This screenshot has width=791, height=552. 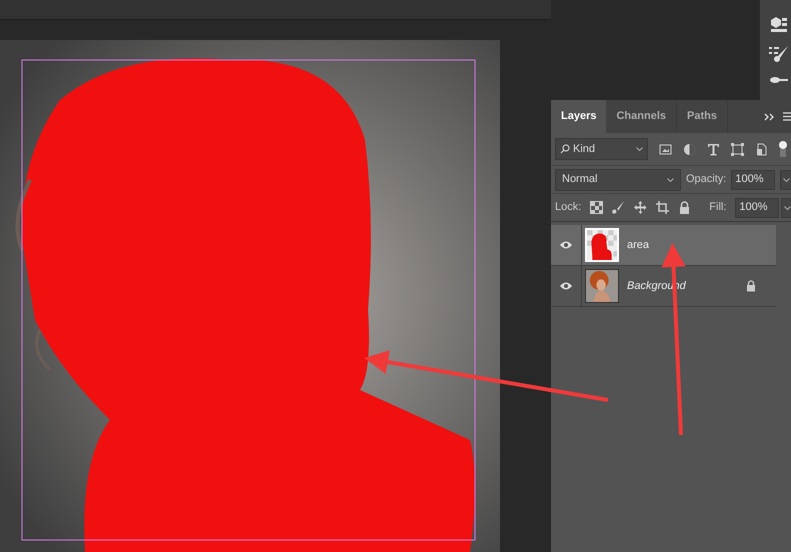 What do you see at coordinates (761, 149) in the screenshot?
I see `smart-object-filter-icon` at bounding box center [761, 149].